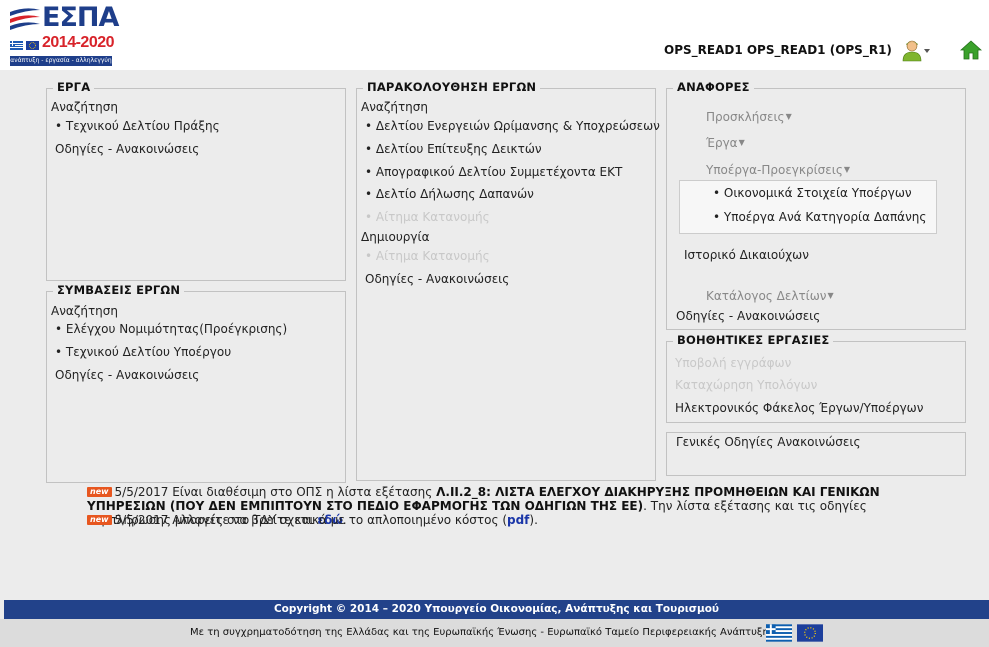  Describe the element at coordinates (748, 316) in the screenshot. I see `anafores-guidelines-link: Οδηγίες - Ανακοινώσεις` at that location.